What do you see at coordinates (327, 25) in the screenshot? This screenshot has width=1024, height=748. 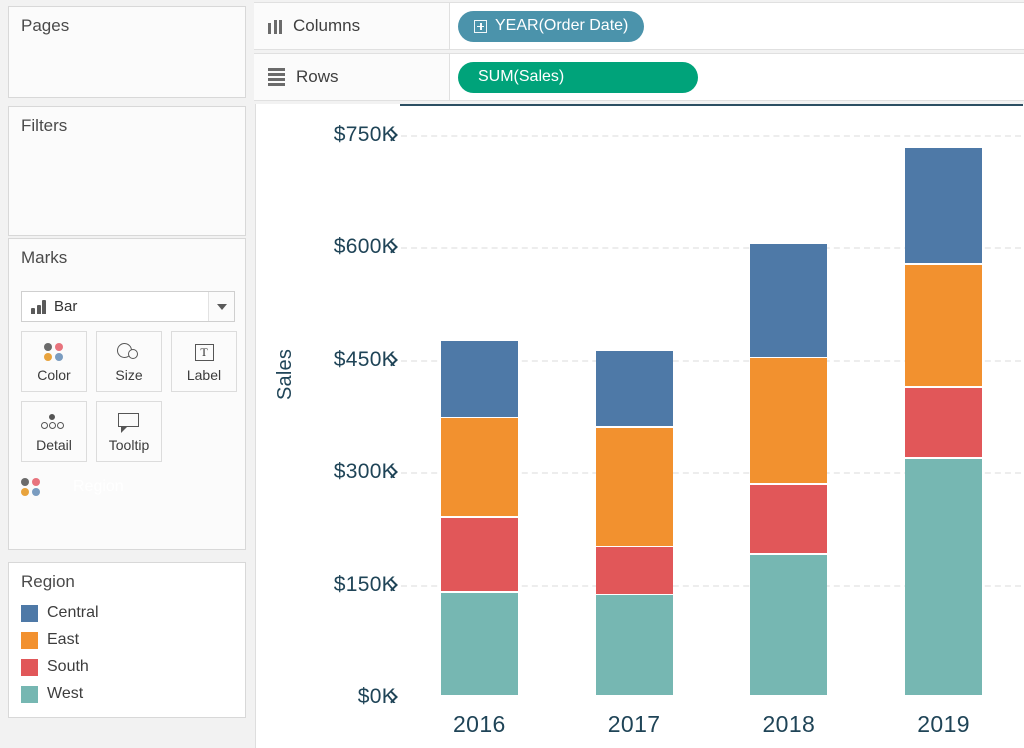 I see `columns-shelf-label: Columns` at bounding box center [327, 25].